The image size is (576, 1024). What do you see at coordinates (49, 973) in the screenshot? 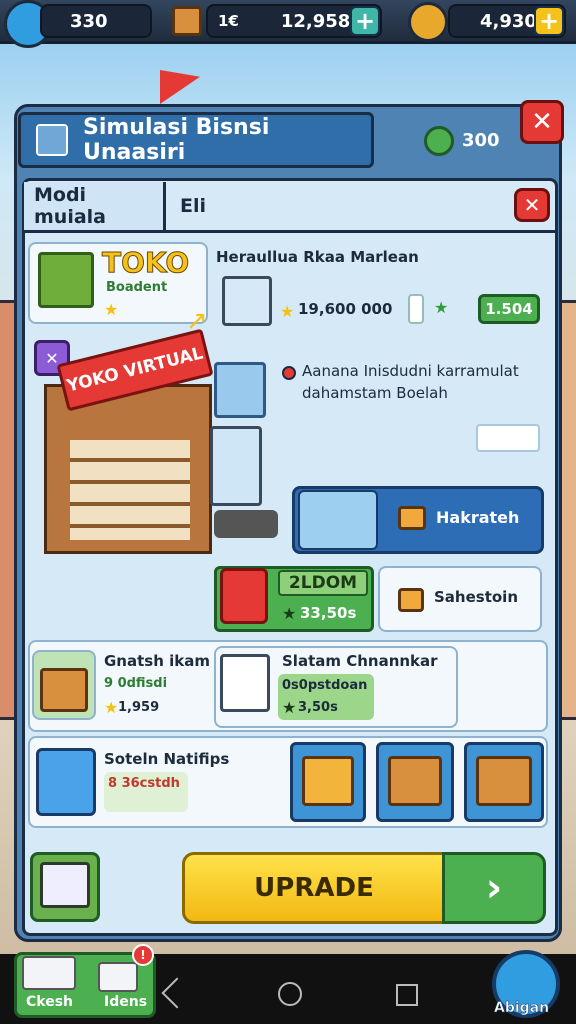
I see `cash-icon` at bounding box center [49, 973].